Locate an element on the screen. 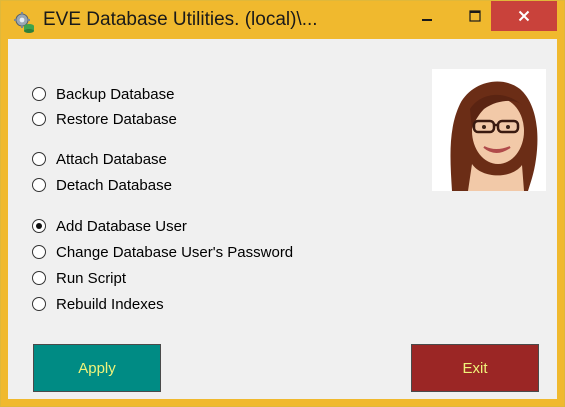 This screenshot has height=407, width=565. gear-database-icon is located at coordinates (24, 22).